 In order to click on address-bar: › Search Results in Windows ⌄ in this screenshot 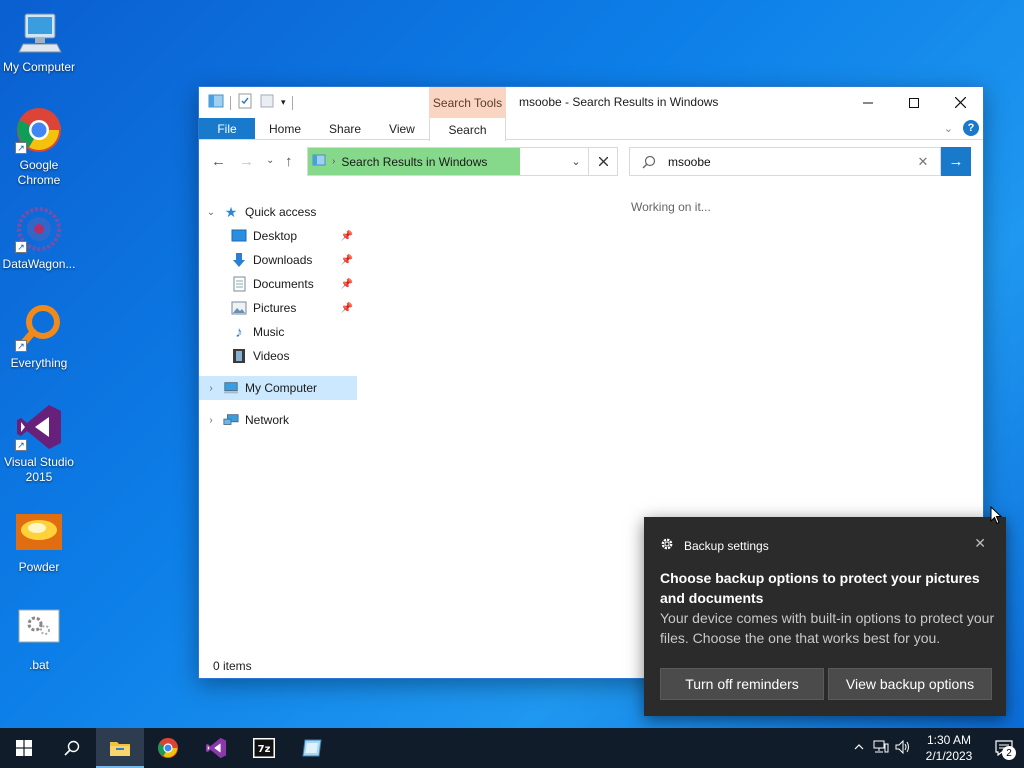, I will do `click(448, 161)`.